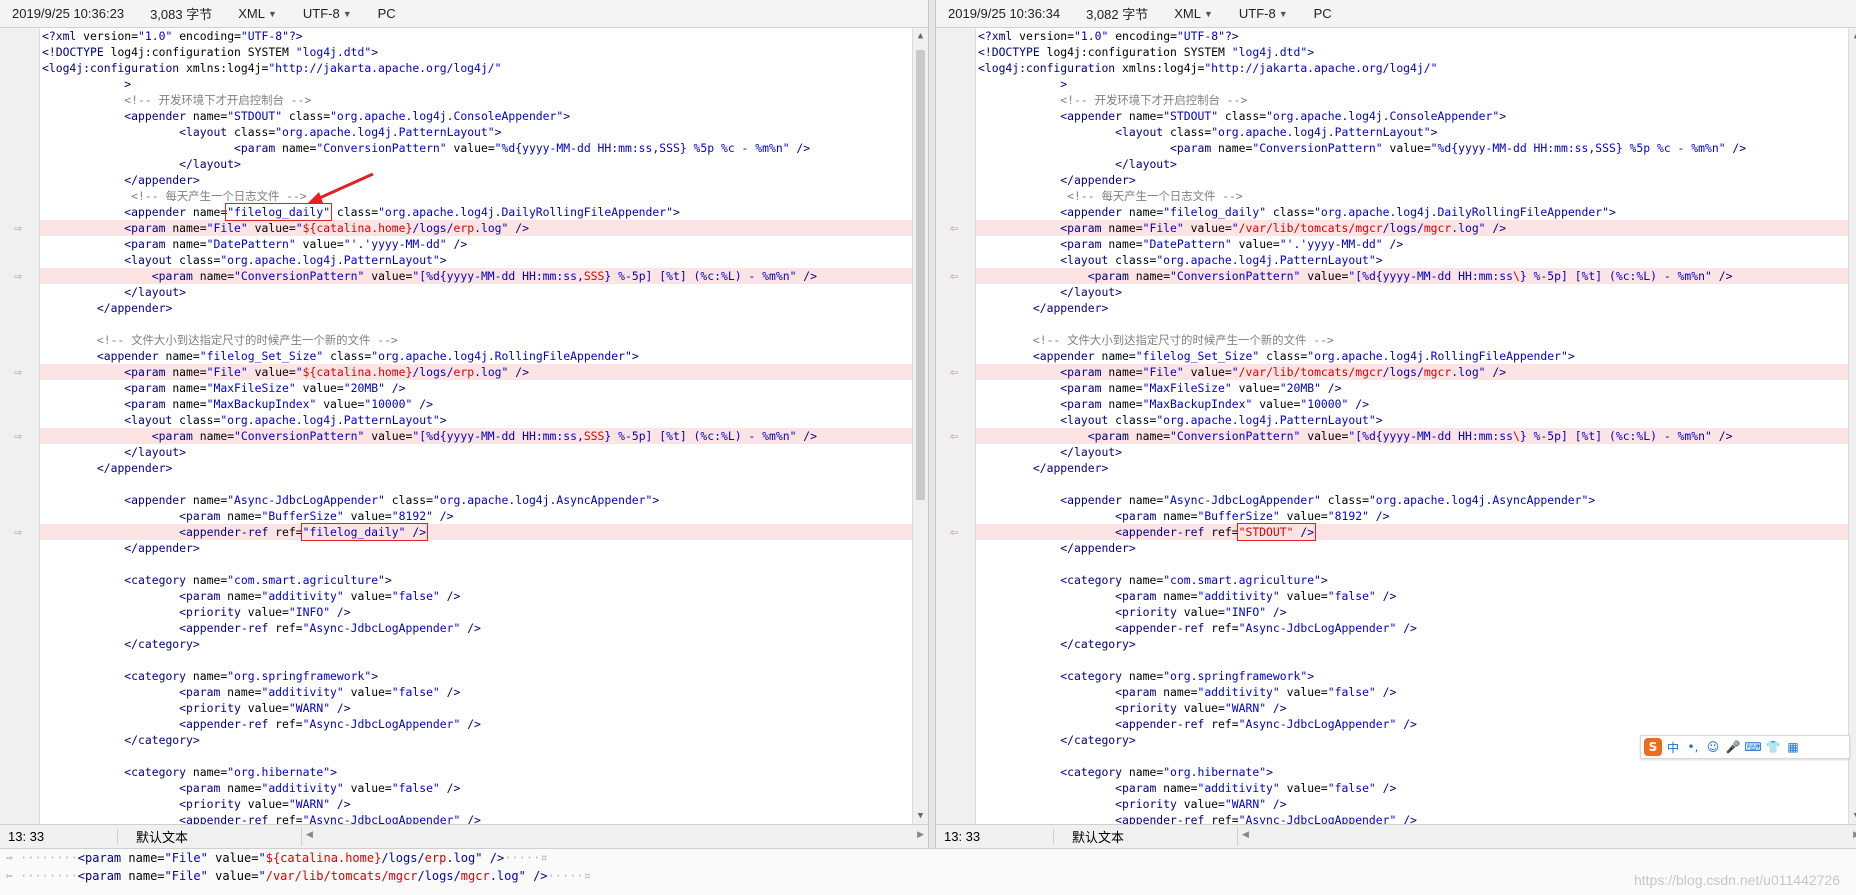  Describe the element at coordinates (476, 84) in the screenshot. I see `code-line: >` at that location.